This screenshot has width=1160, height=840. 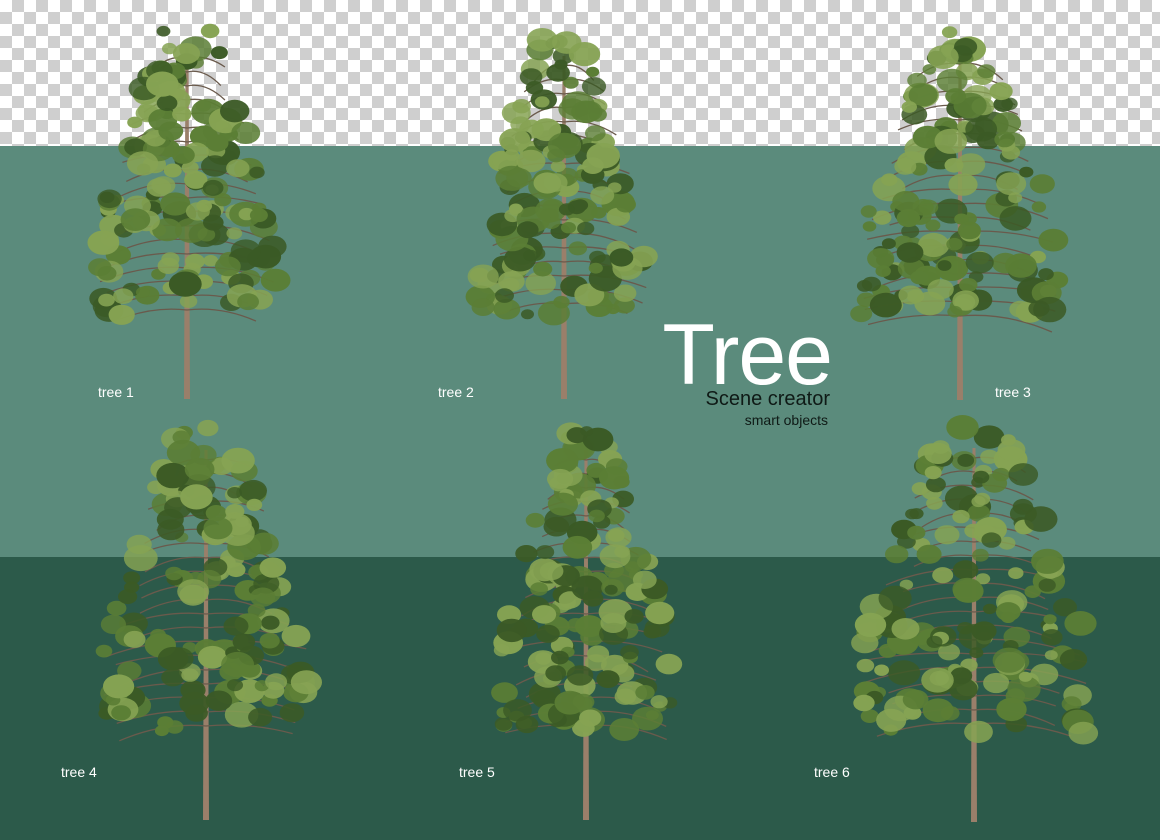 What do you see at coordinates (1013, 392) in the screenshot?
I see `tree-3-label: tree 3` at bounding box center [1013, 392].